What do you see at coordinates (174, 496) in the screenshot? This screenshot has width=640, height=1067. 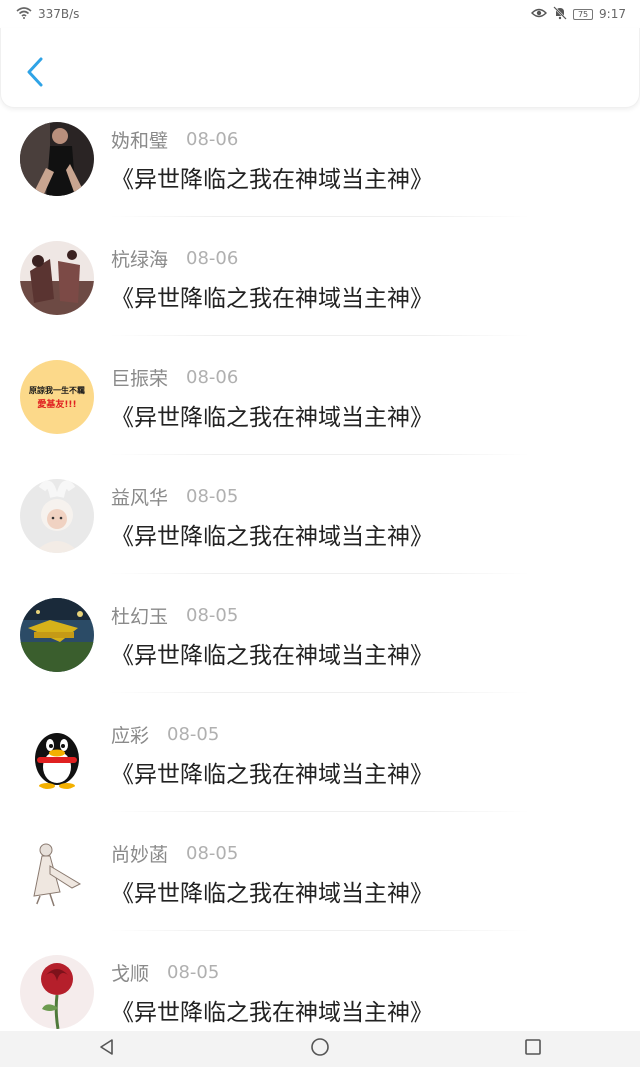 I see `item-meta: 益风华 08-05` at bounding box center [174, 496].